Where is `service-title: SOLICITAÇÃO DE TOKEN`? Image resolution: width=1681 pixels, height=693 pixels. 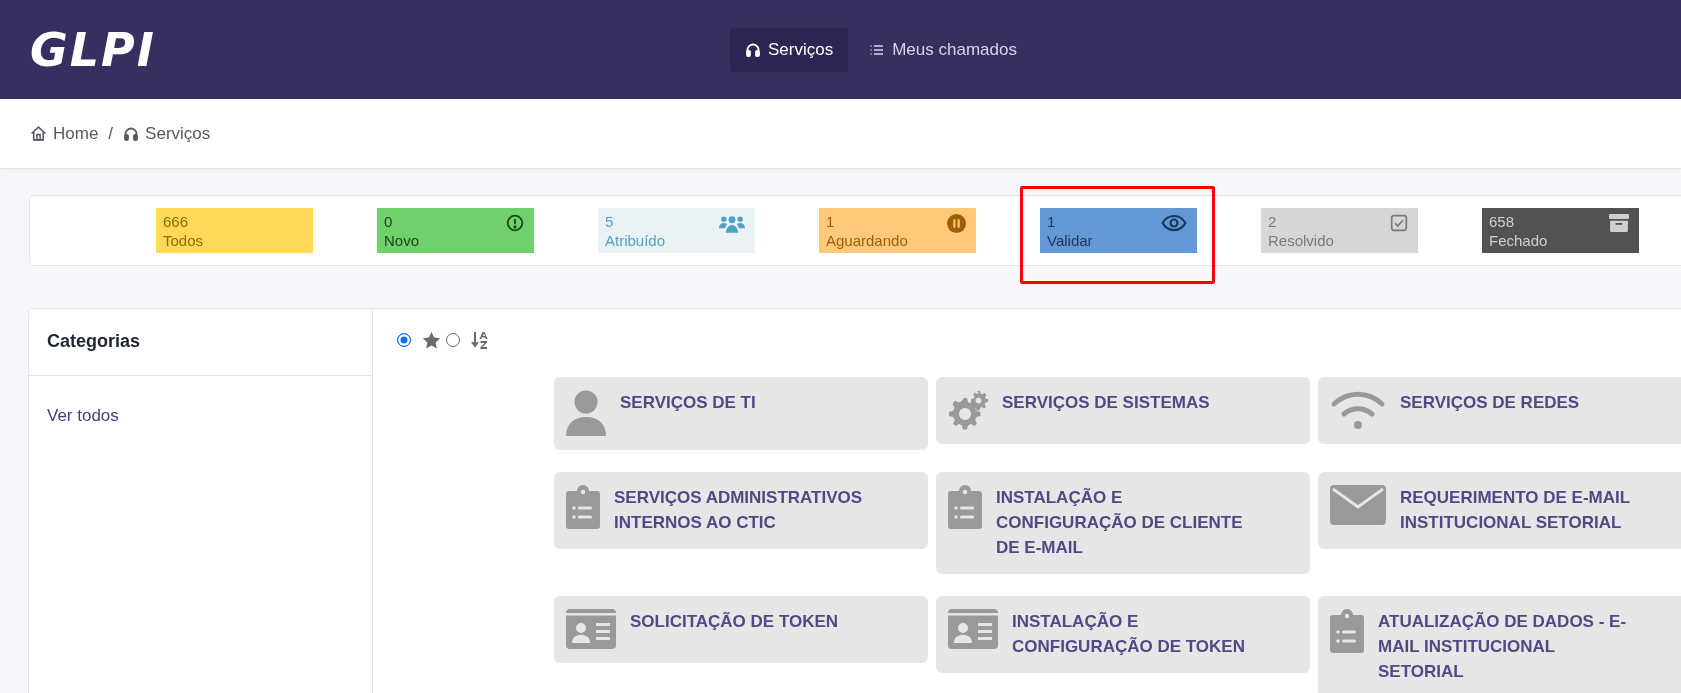
service-title: SOLICITAÇÃO DE TOKEN is located at coordinates (734, 622).